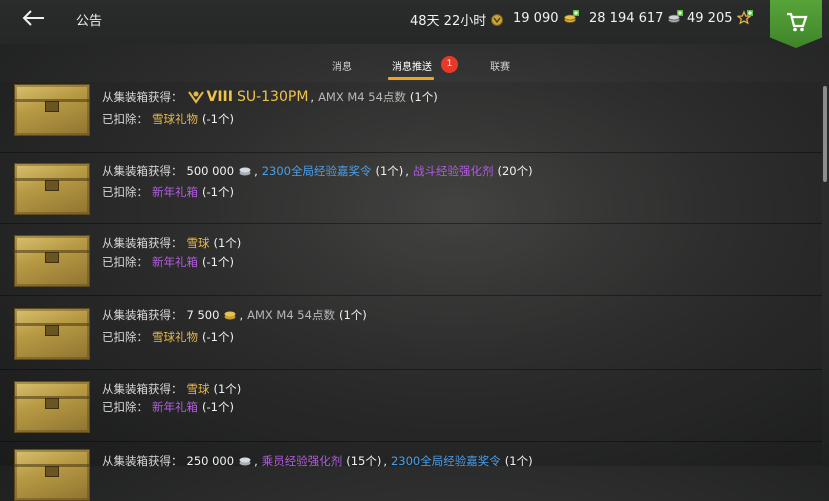  What do you see at coordinates (626, 18) in the screenshot?
I see `silver-value: 28 194 617` at bounding box center [626, 18].